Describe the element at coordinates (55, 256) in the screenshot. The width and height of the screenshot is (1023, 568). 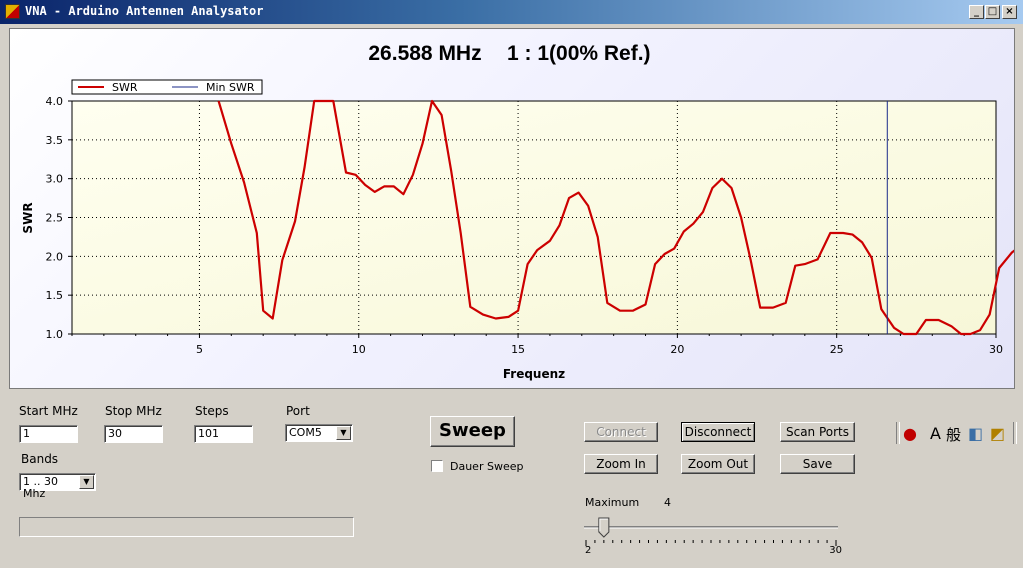
I see `y-tick-label: 2.0` at that location.